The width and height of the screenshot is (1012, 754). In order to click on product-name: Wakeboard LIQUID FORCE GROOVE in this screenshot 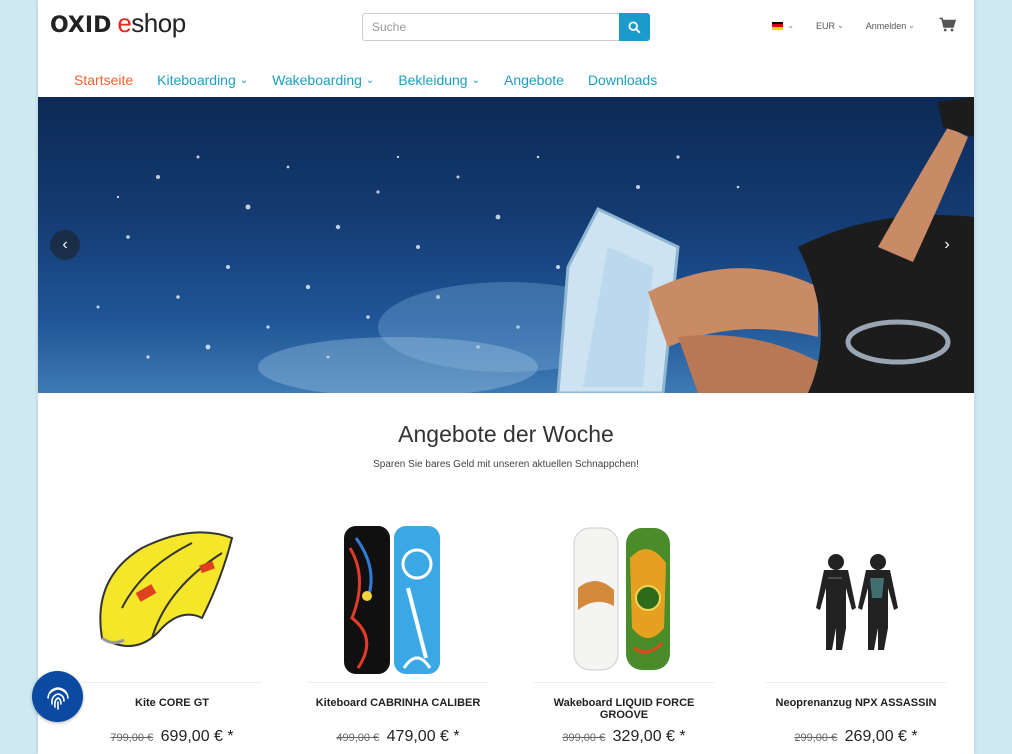, I will do `click(624, 709)`.